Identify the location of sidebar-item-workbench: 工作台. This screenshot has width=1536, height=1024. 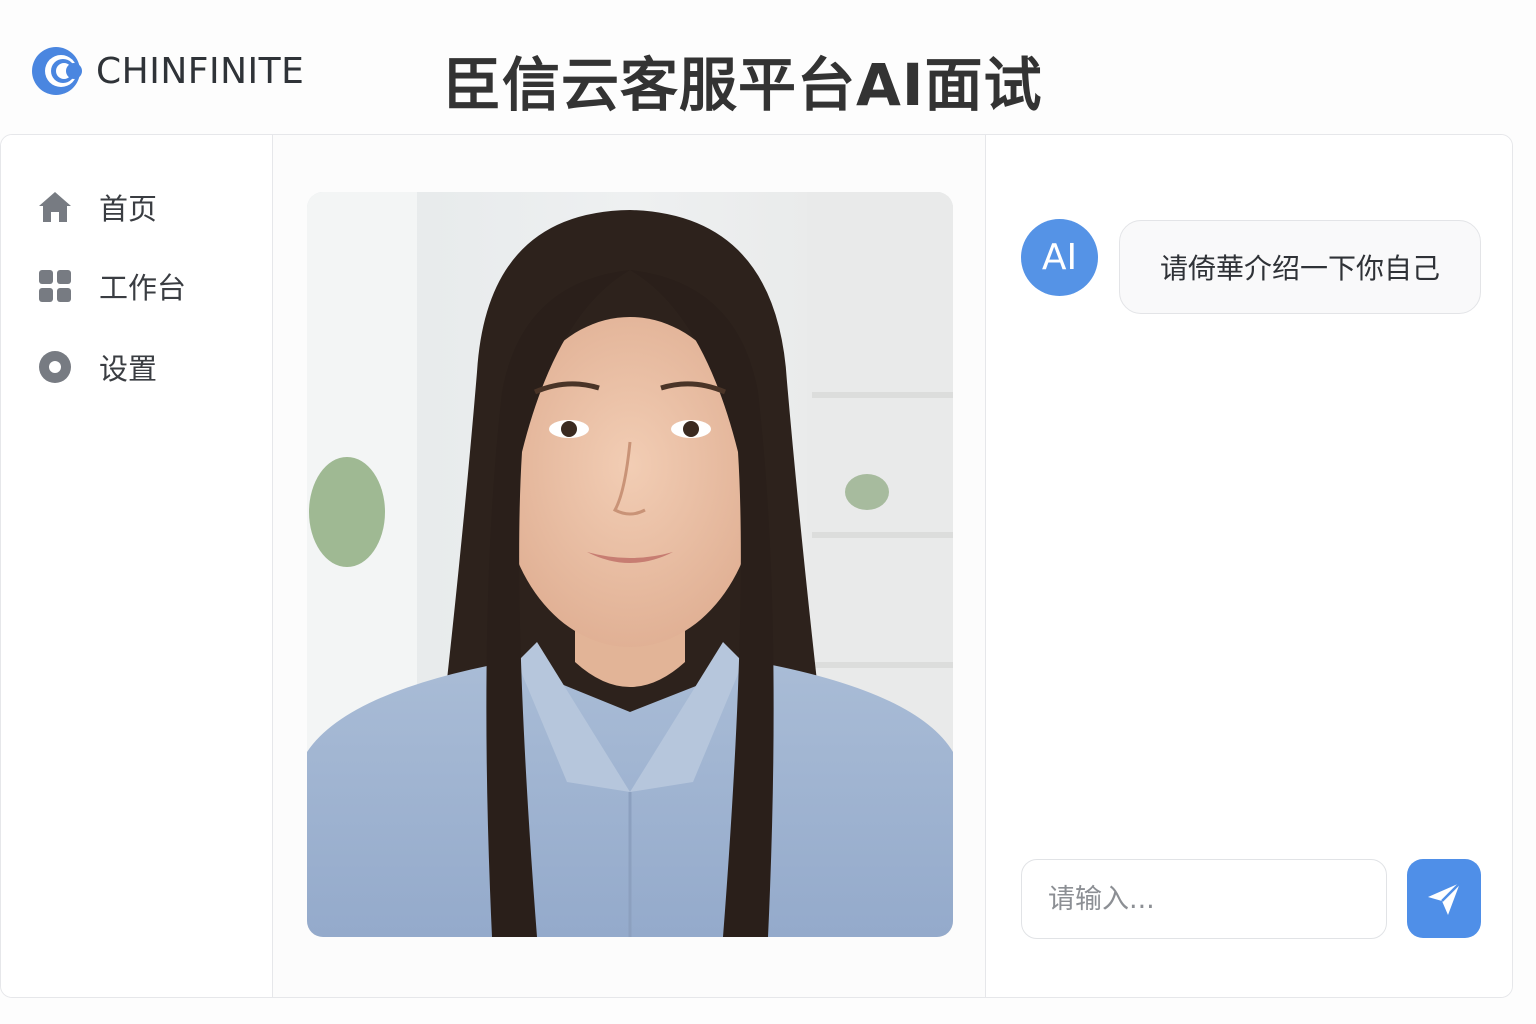
(111, 286).